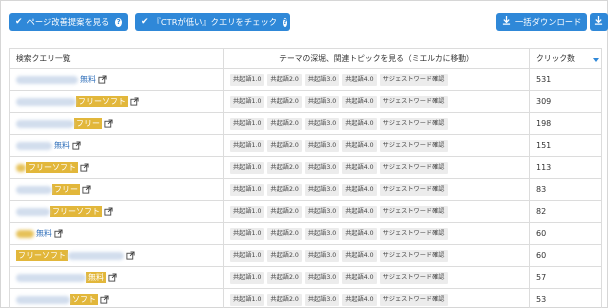  What do you see at coordinates (541, 22) in the screenshot?
I see `bulk-download-button: 一括ダウンロード` at bounding box center [541, 22].